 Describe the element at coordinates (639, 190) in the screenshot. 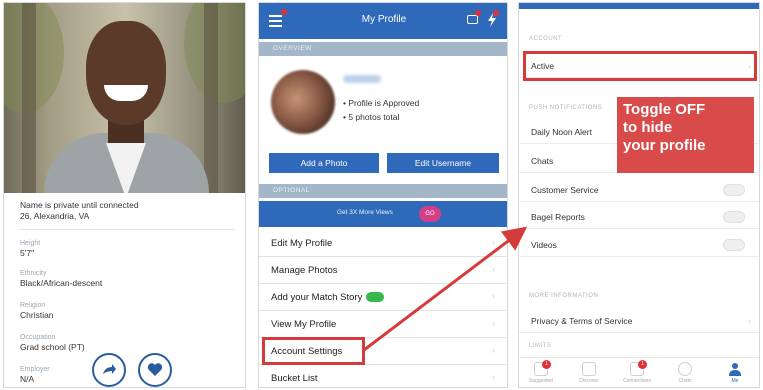

I see `toggle-row-customer-service: Customer Service` at that location.